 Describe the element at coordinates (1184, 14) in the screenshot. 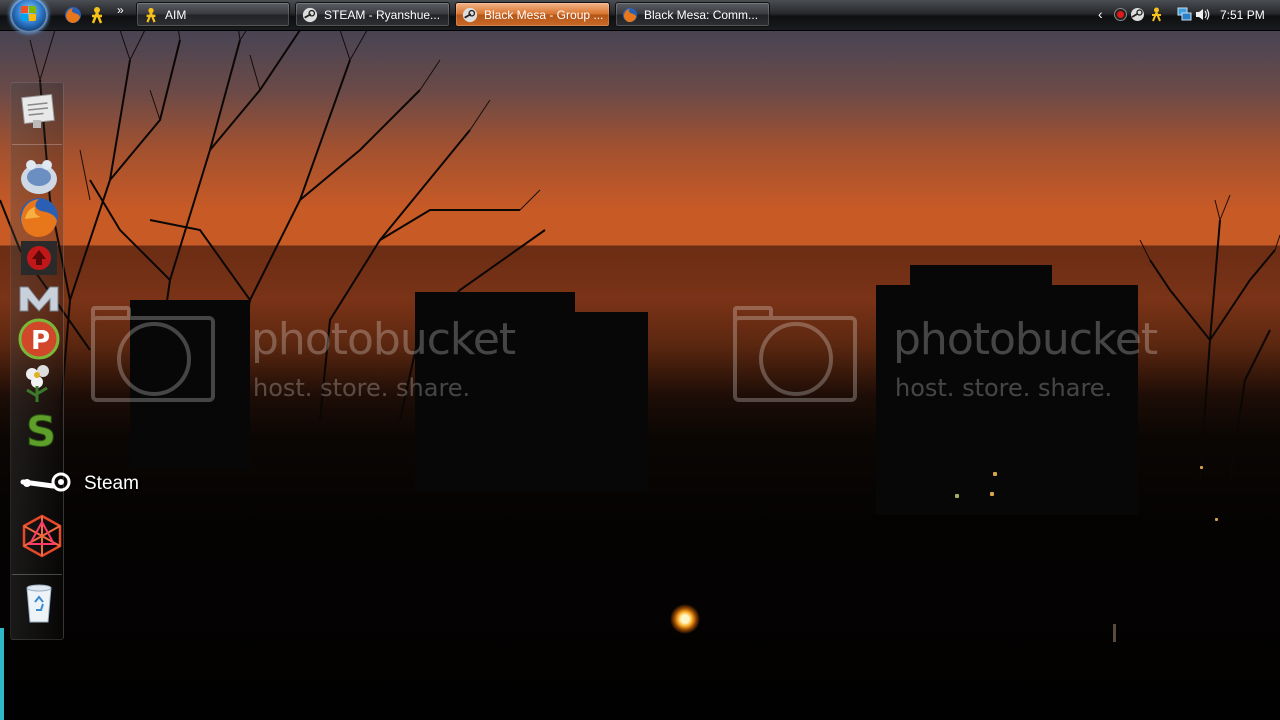

I see `network-icon` at that location.